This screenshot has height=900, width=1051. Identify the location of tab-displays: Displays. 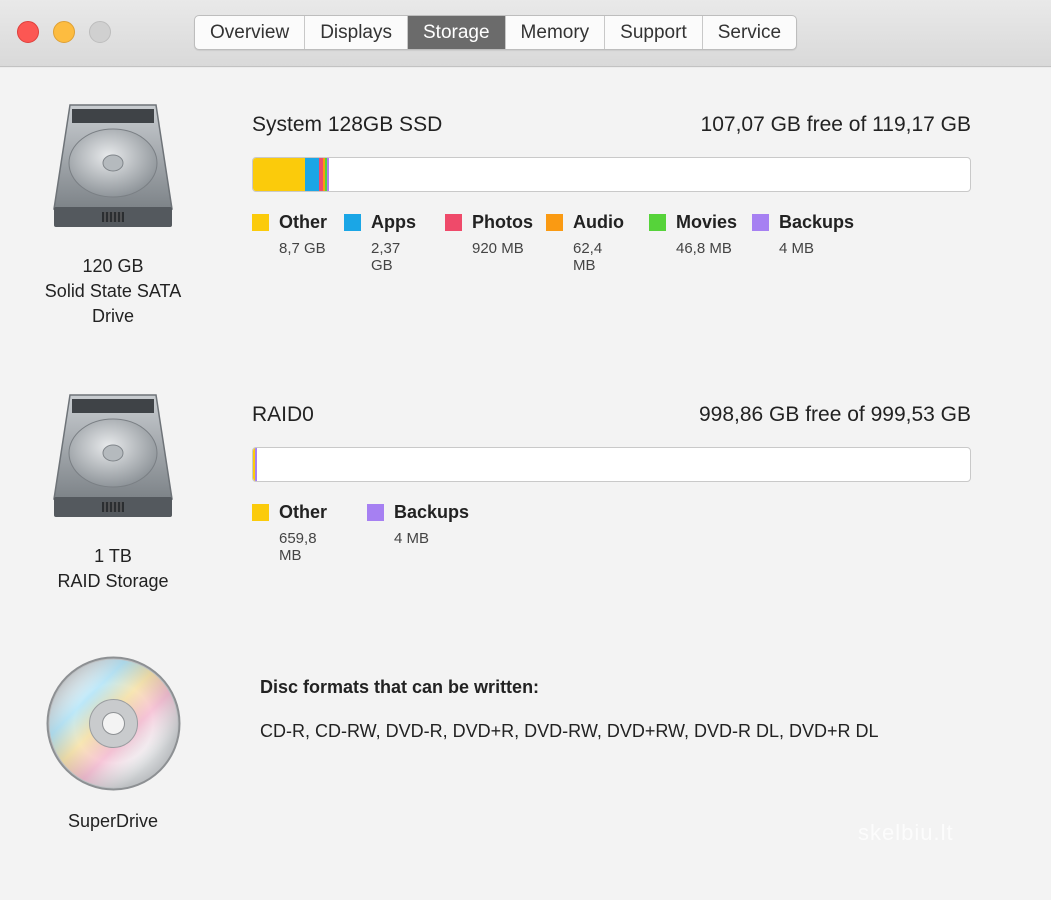
(356, 32).